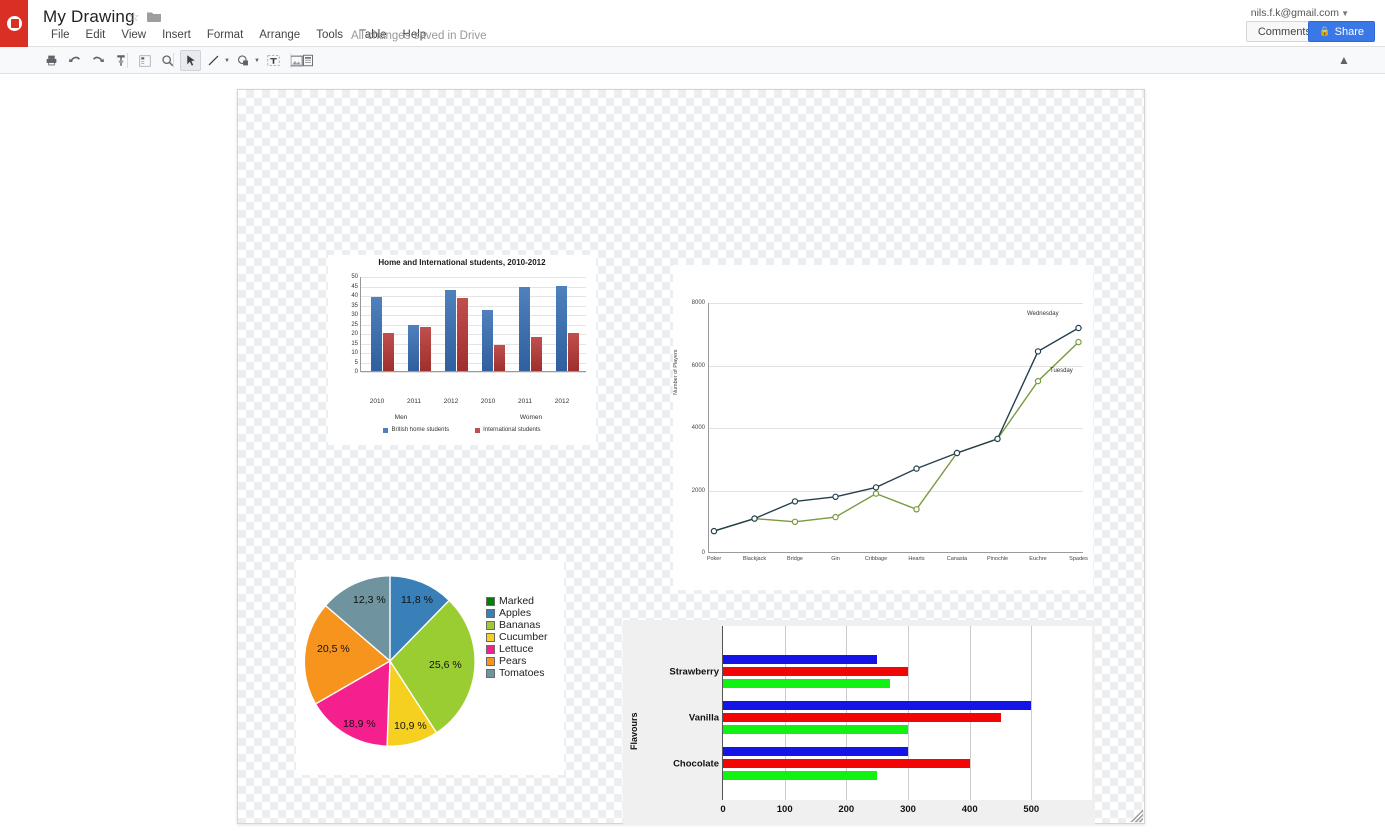 The image size is (1385, 840). What do you see at coordinates (450, 330) in the screenshot?
I see `bar-british-2012-men` at bounding box center [450, 330].